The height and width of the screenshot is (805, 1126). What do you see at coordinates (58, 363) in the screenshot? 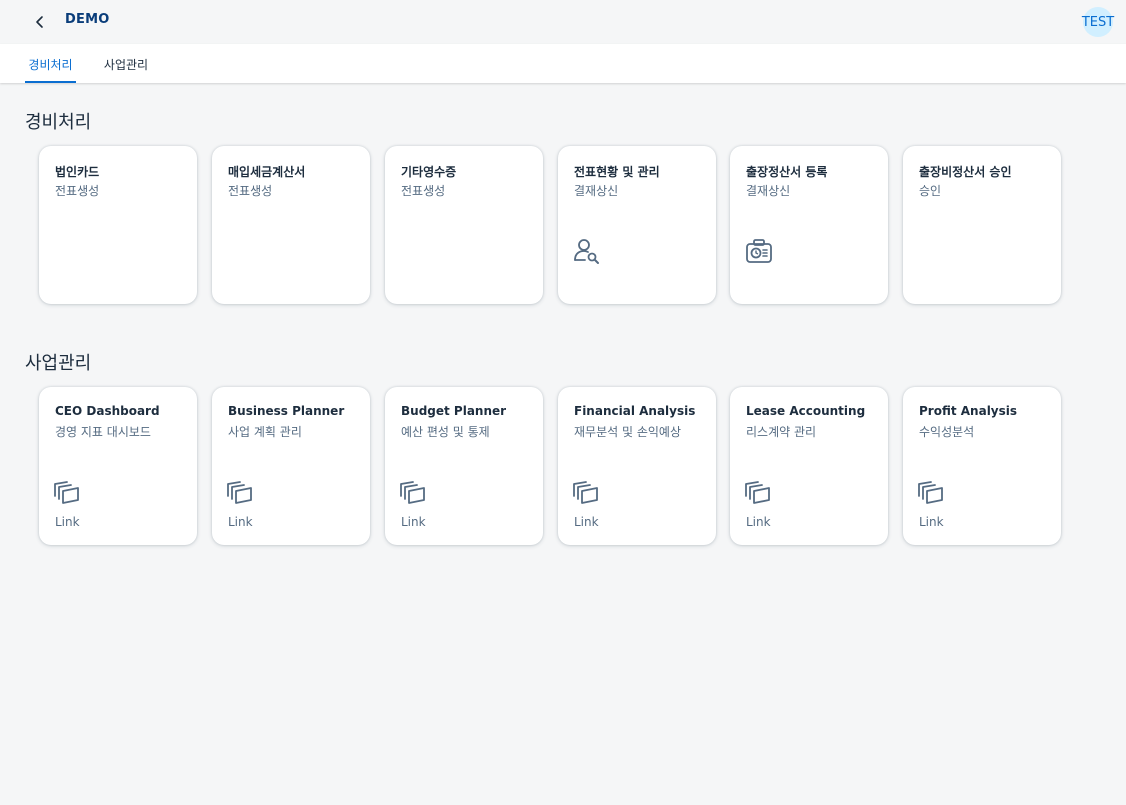
I see `section-title-business: 사업관리` at bounding box center [58, 363].